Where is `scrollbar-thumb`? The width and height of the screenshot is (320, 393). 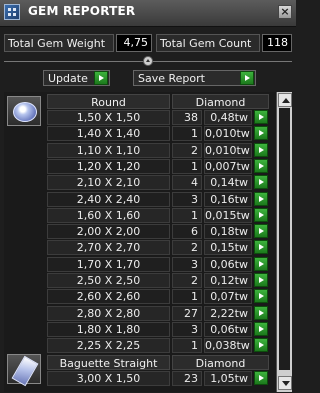 scrollbar-thumb is located at coordinates (284, 239).